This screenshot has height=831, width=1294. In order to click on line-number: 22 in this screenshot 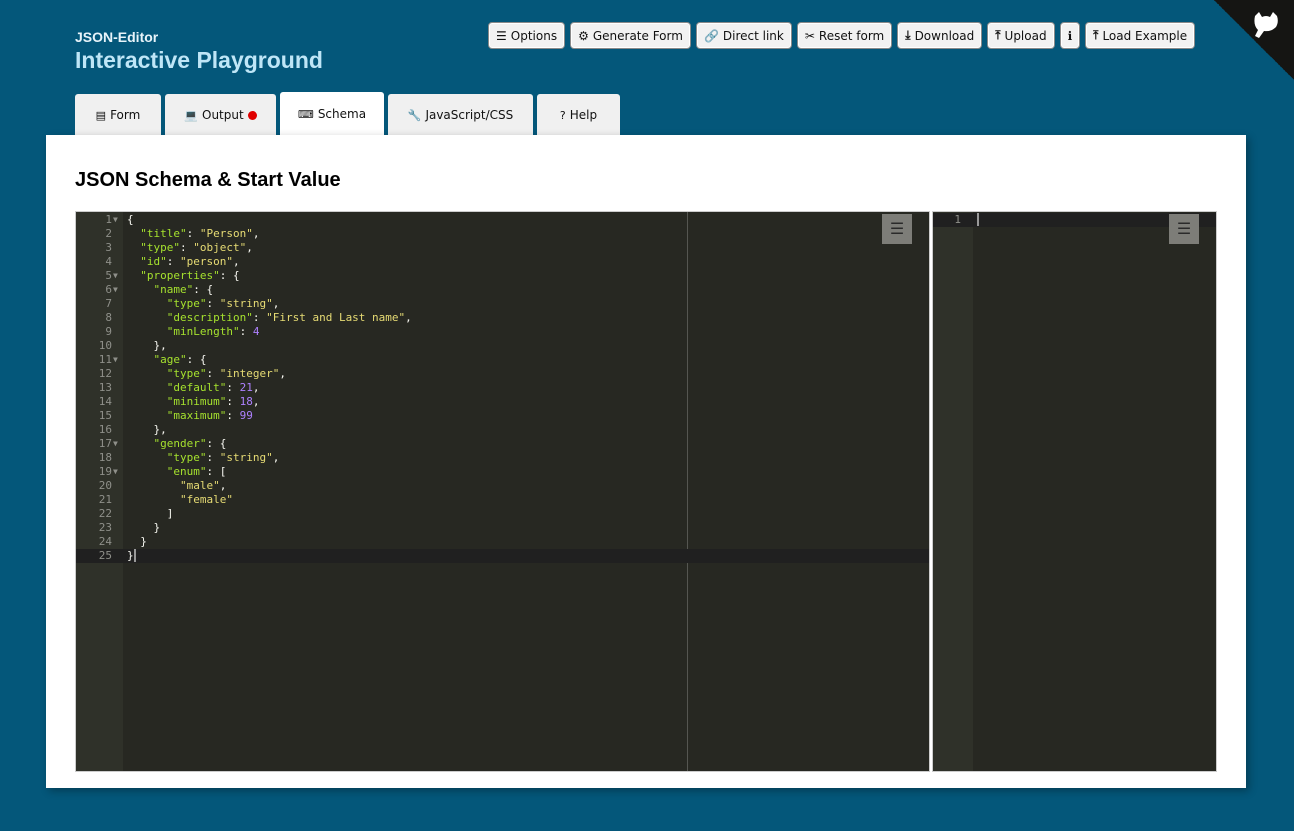, I will do `click(105, 513)`.